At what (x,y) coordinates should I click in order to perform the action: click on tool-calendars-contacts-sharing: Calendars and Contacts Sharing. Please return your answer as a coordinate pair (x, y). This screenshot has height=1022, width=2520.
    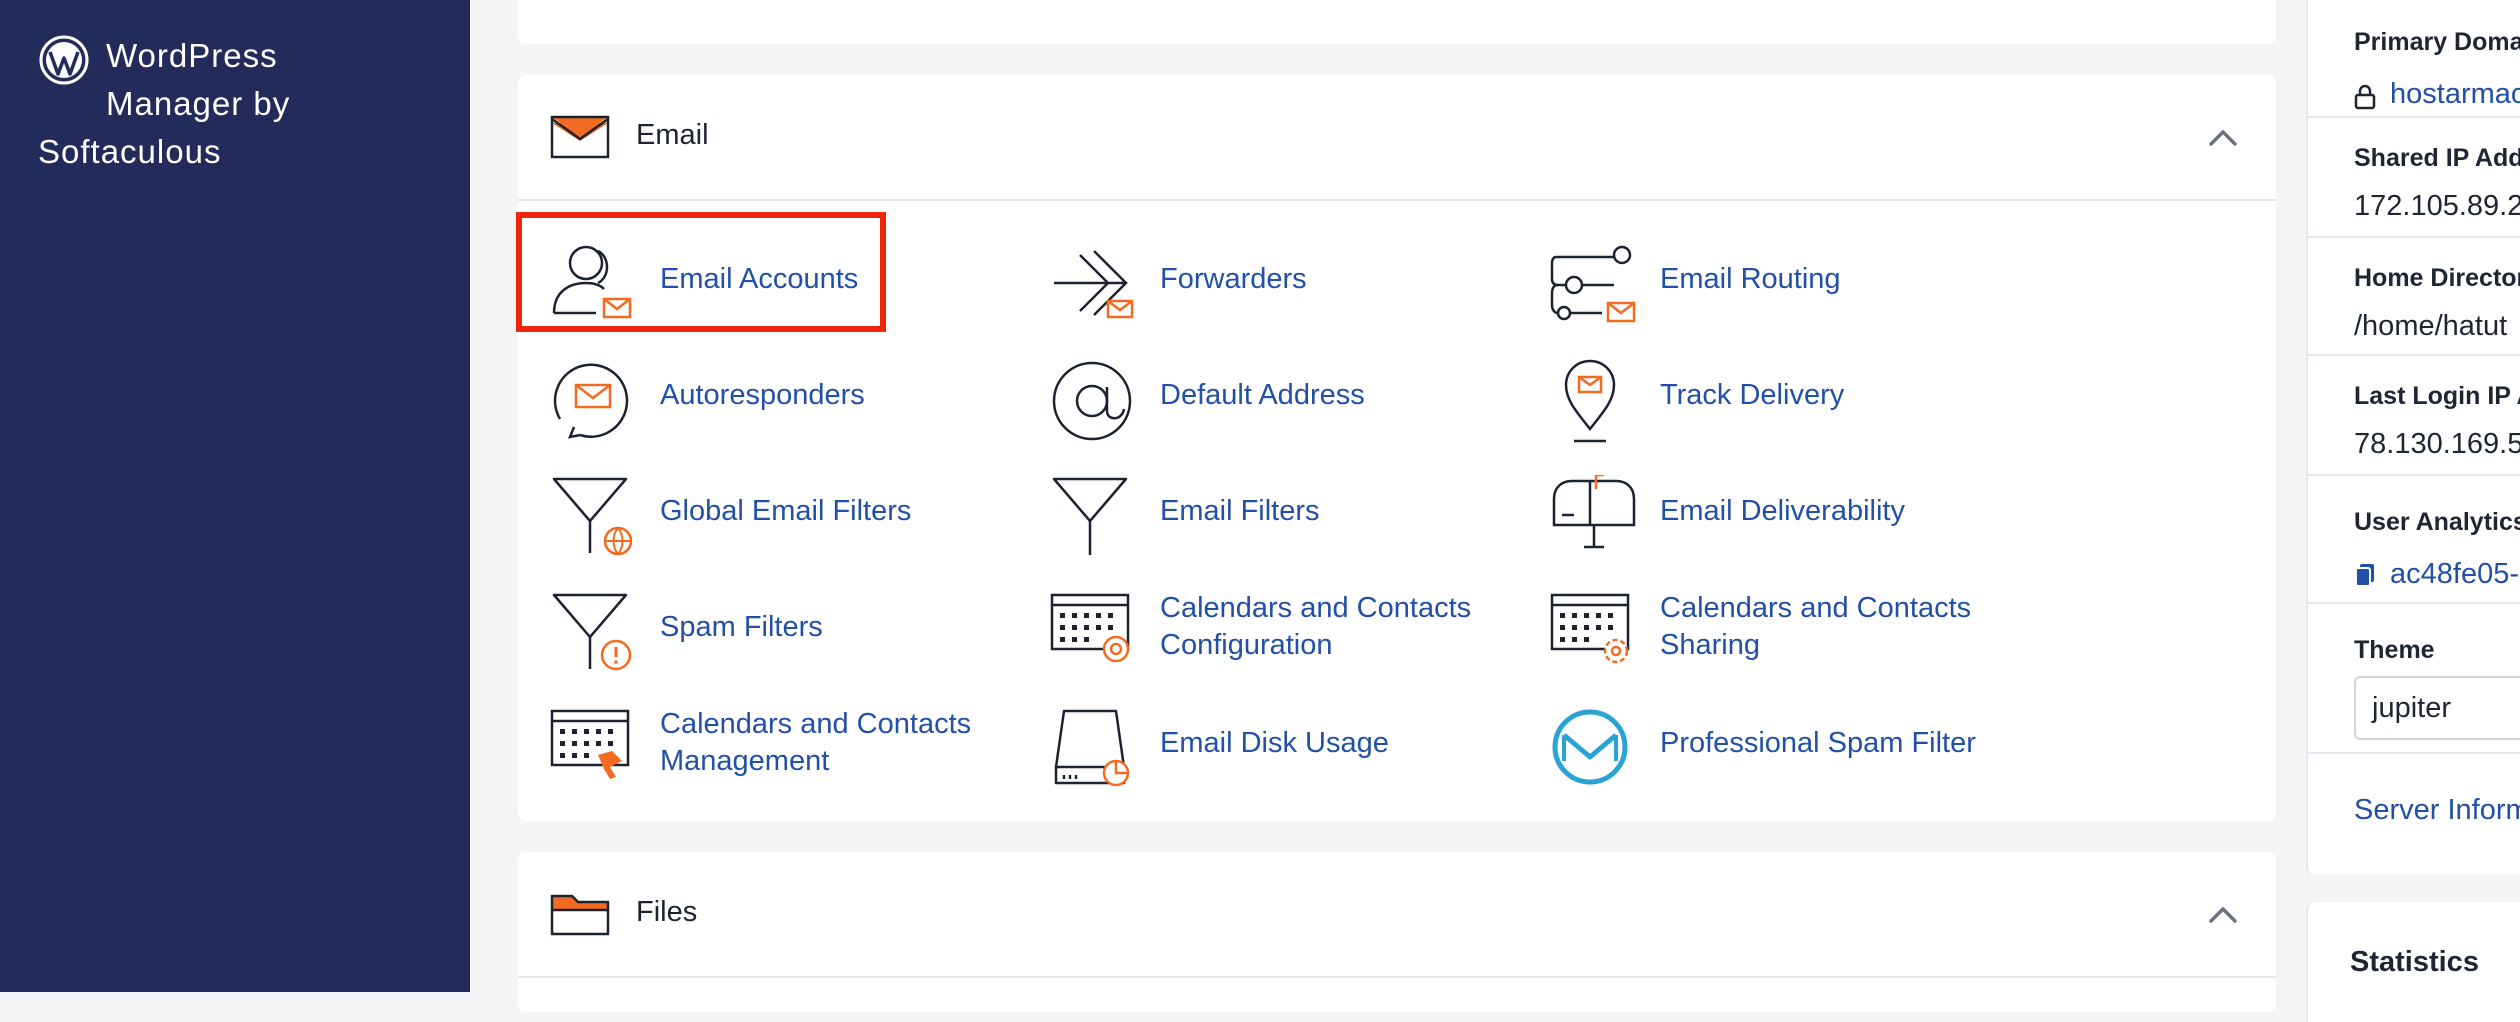
    Looking at the image, I should click on (1780, 627).